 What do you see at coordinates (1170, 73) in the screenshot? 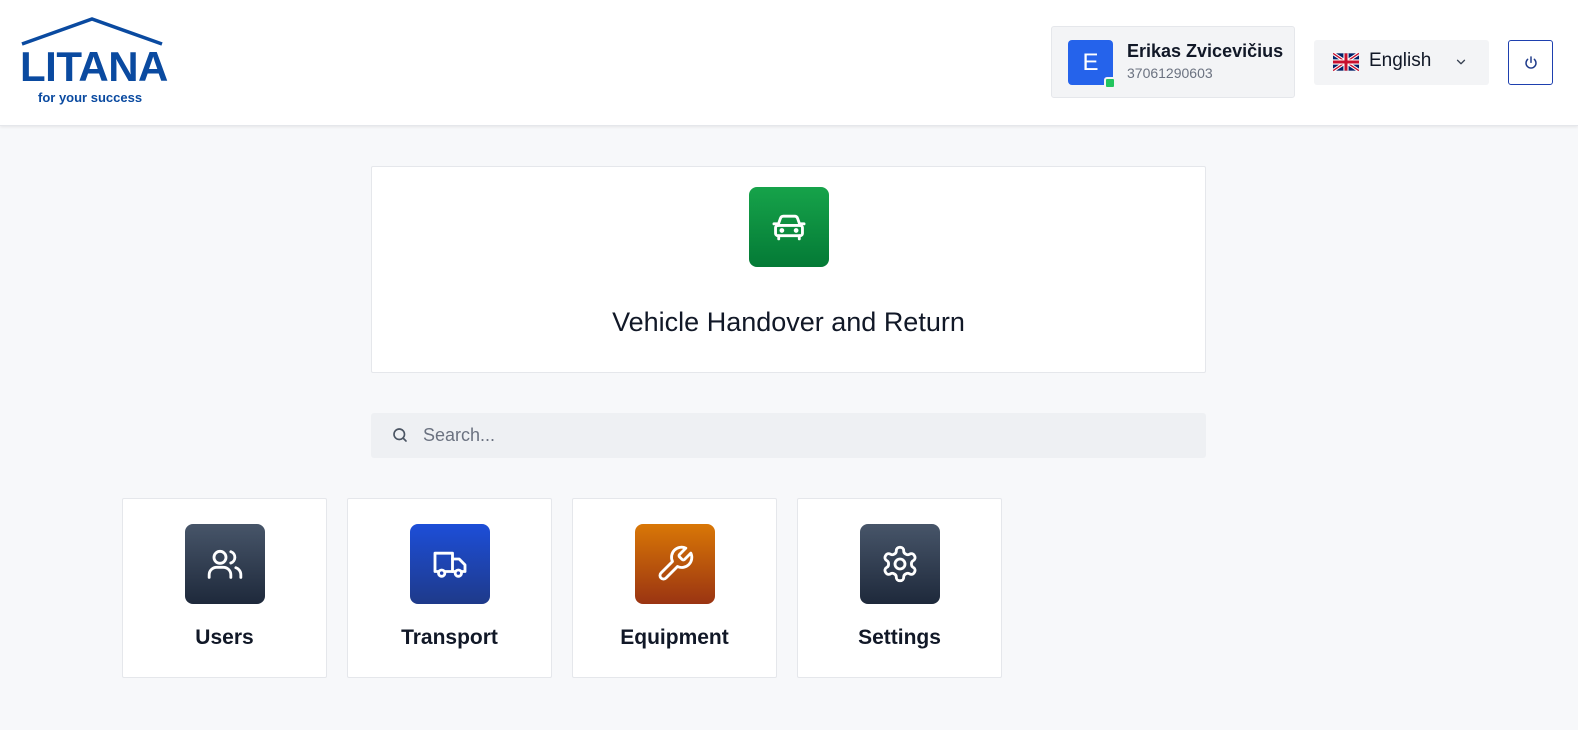
I see `user-phone: 37061290603` at bounding box center [1170, 73].